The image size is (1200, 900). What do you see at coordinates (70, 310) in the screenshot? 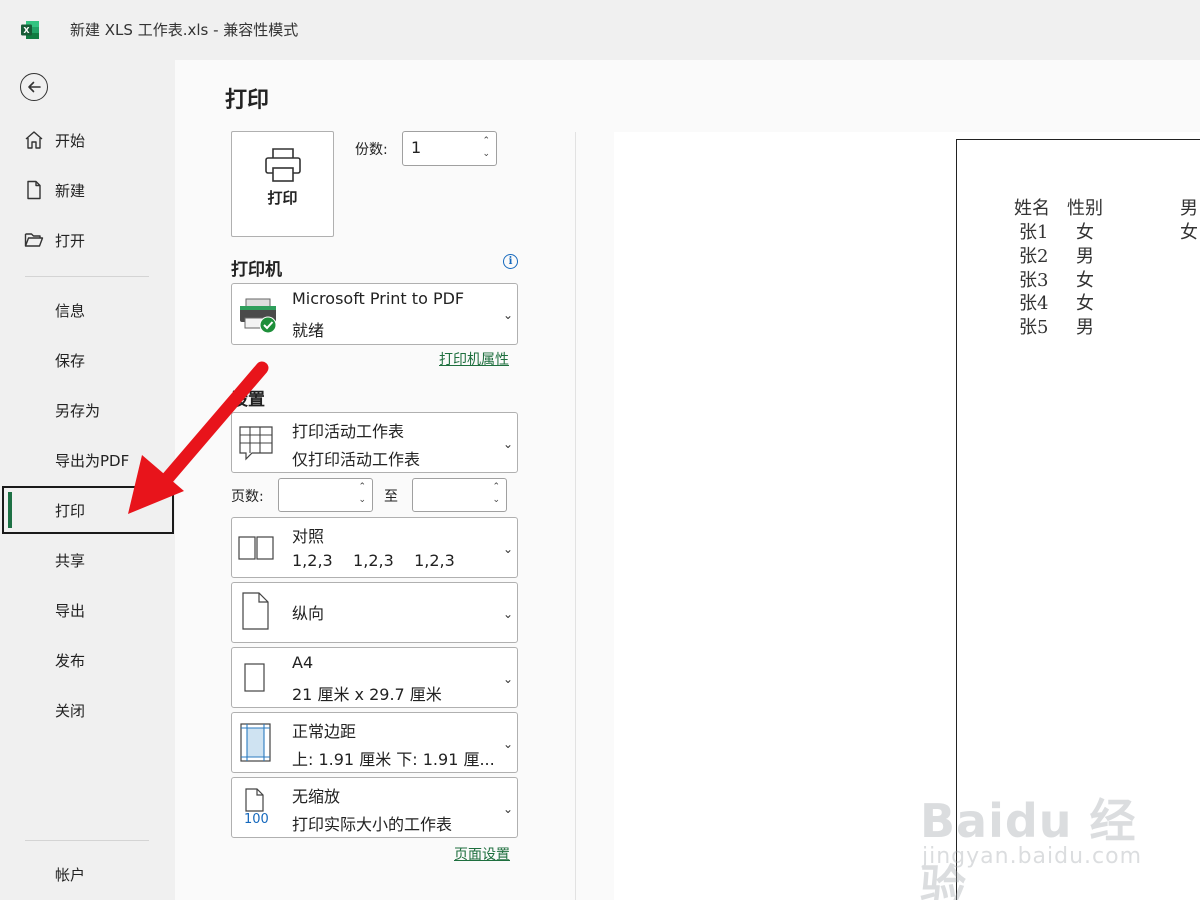
I see `nav-label: 信息` at bounding box center [70, 310].